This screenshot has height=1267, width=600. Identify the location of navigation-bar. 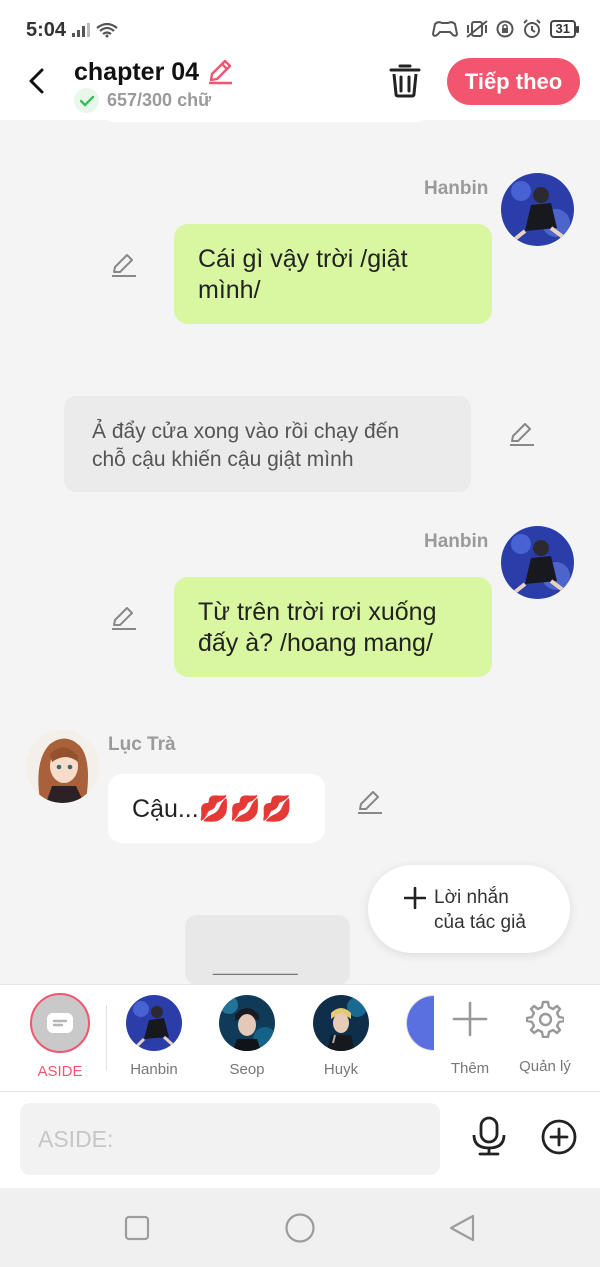
(300, 1227).